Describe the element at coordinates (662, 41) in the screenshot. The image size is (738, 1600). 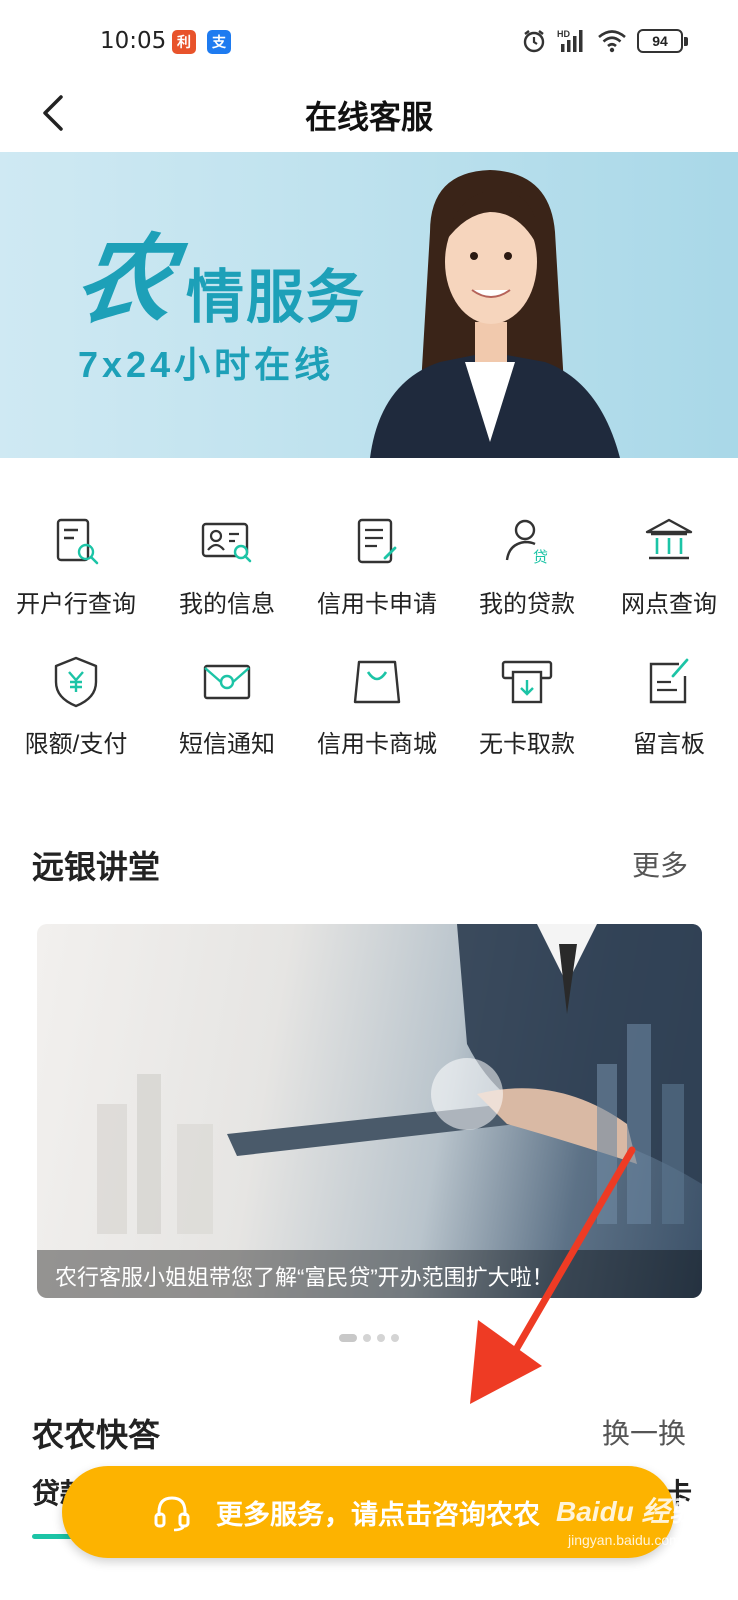
I see `battery-indicator: 94` at that location.